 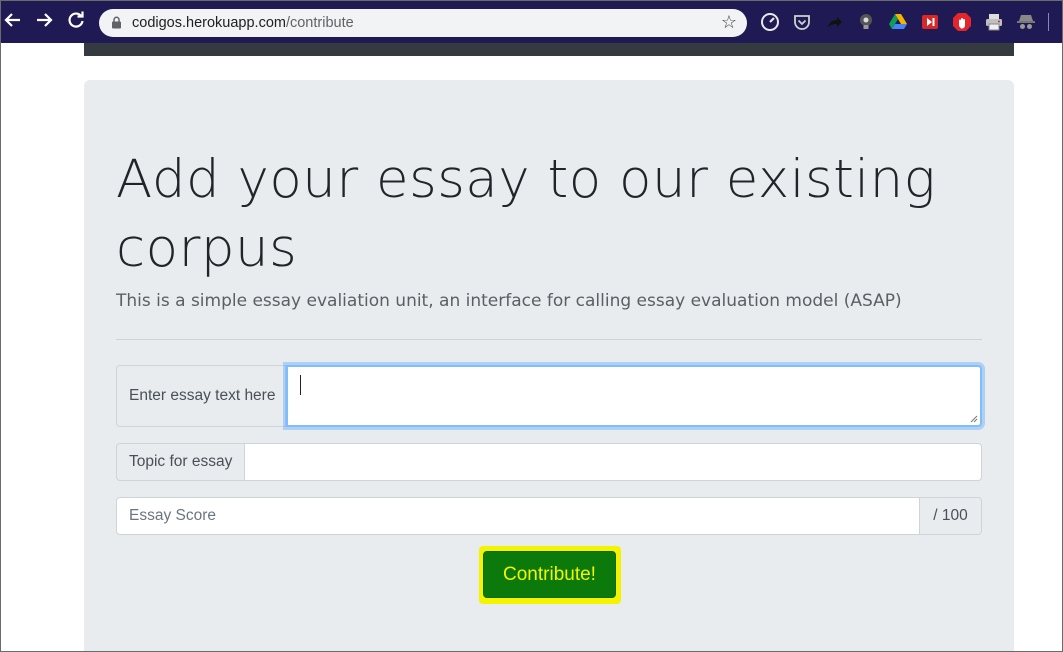 I want to click on essay-textarea, so click(x=634, y=396).